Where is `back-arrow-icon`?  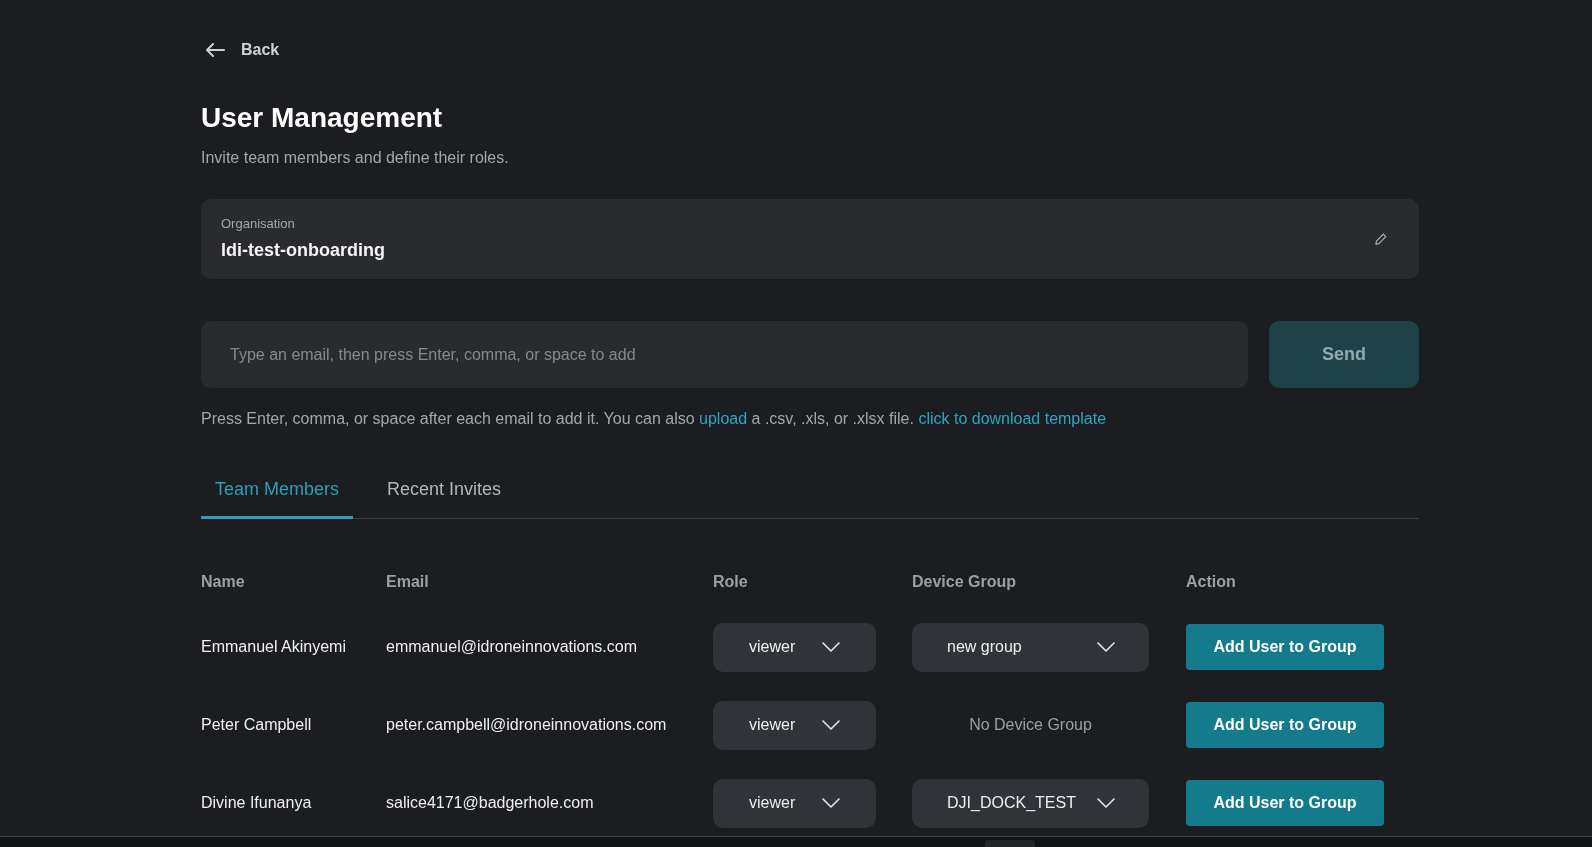
back-arrow-icon is located at coordinates (215, 50).